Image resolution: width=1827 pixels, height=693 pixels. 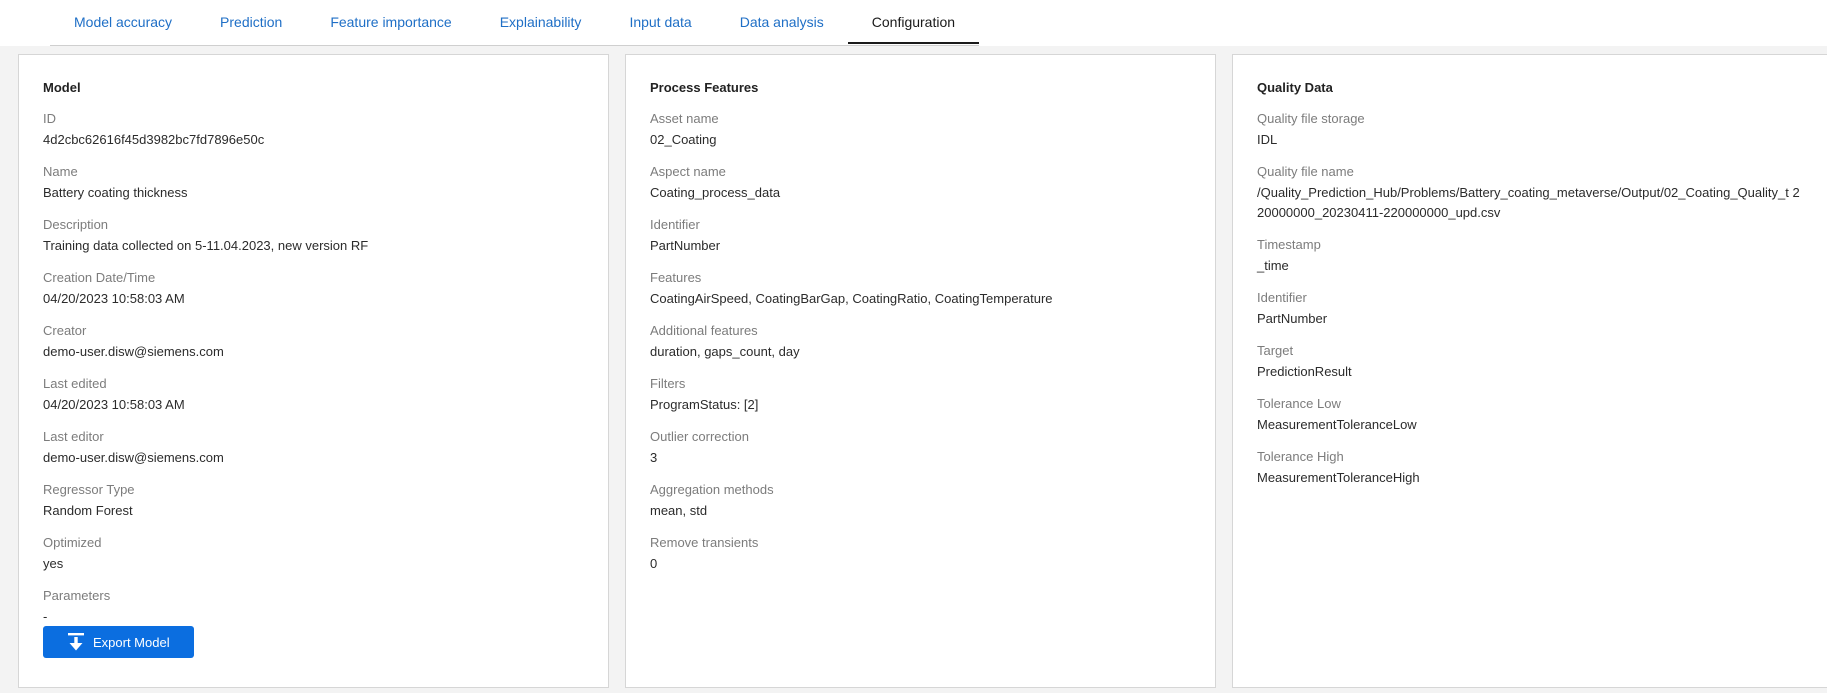 What do you see at coordinates (1267, 139) in the screenshot?
I see `field-value: IDL` at bounding box center [1267, 139].